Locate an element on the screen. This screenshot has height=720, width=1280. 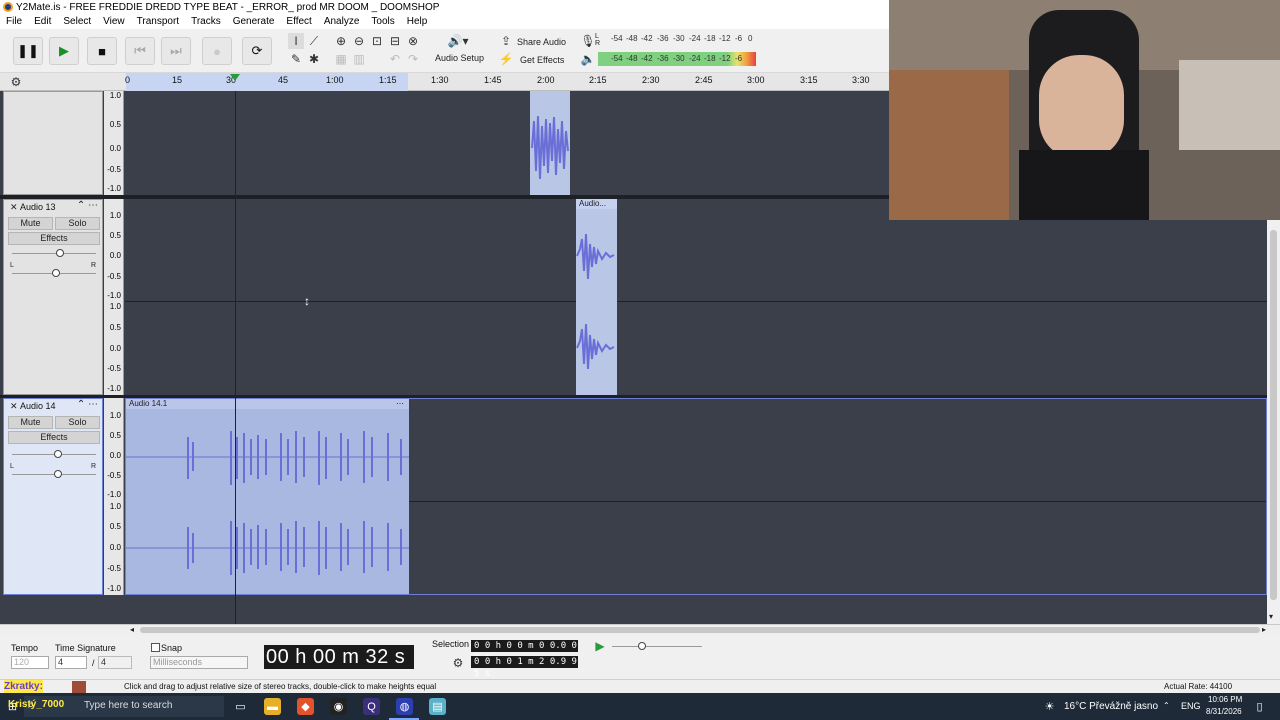
silence-icon: ▥ is located at coordinates (359, 59).